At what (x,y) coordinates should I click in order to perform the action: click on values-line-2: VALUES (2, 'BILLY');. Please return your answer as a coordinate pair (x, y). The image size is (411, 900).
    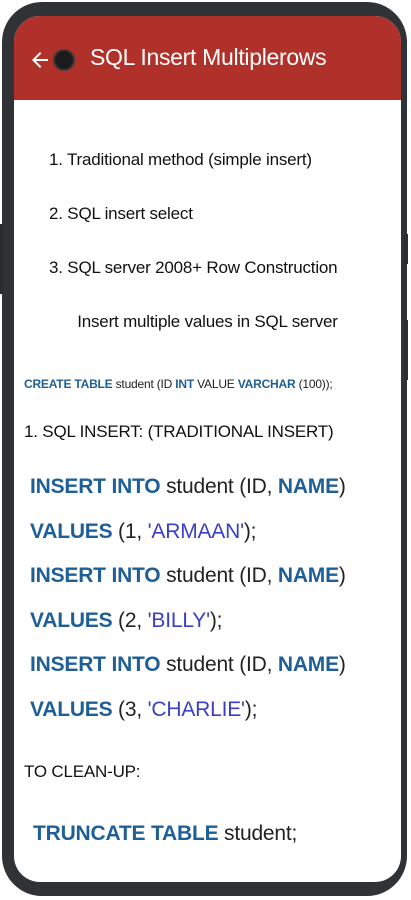
    Looking at the image, I should click on (126, 621).